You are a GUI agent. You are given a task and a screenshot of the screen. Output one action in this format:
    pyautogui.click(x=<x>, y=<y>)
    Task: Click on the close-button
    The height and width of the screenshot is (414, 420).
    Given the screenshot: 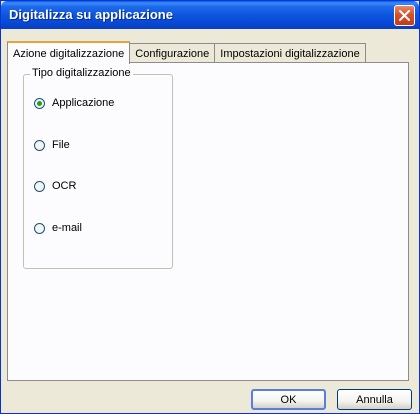 What is the action you would take?
    pyautogui.click(x=404, y=15)
    